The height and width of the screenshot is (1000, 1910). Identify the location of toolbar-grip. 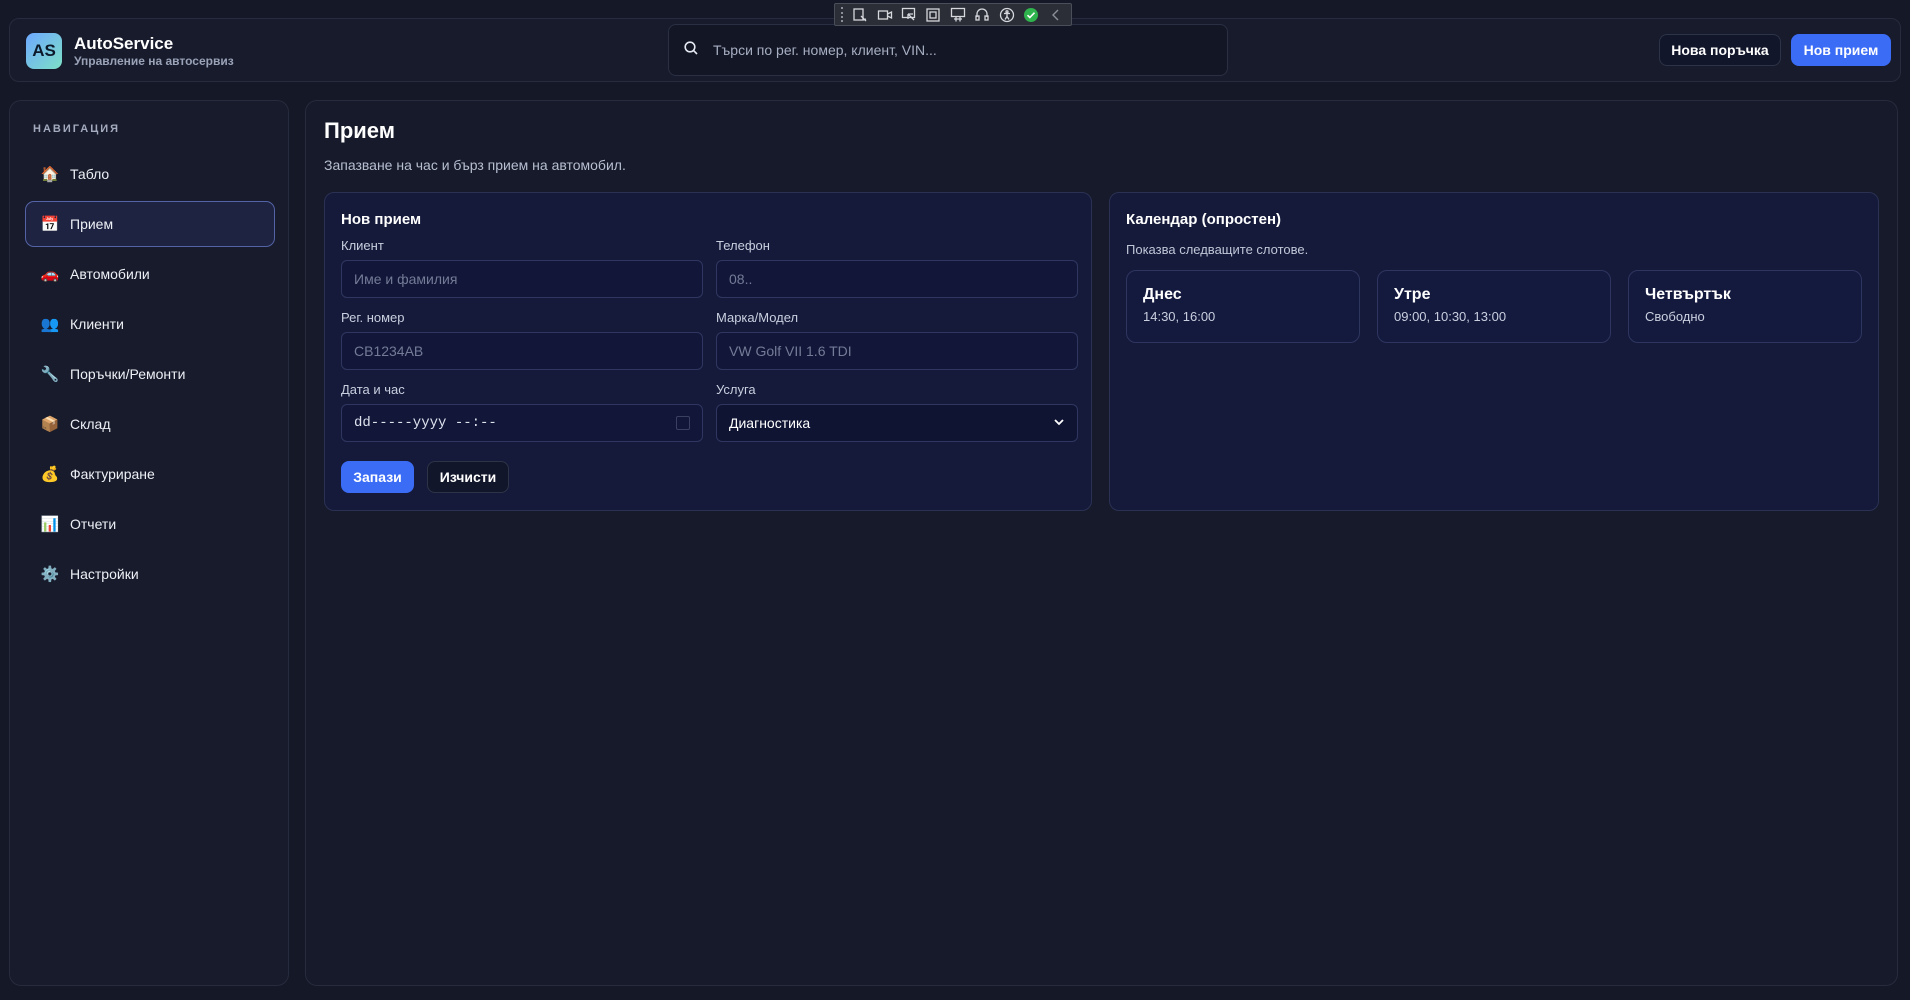
(843, 14).